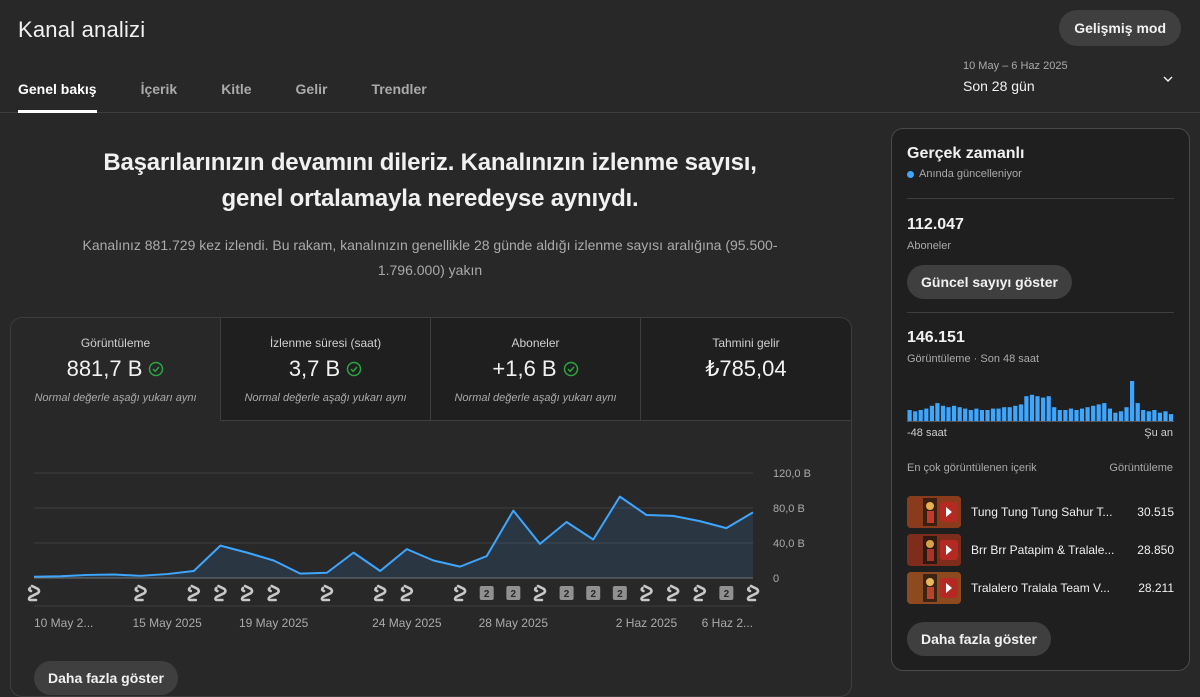 The height and width of the screenshot is (697, 1200). I want to click on date-range-label: Son 28 gün, so click(999, 86).